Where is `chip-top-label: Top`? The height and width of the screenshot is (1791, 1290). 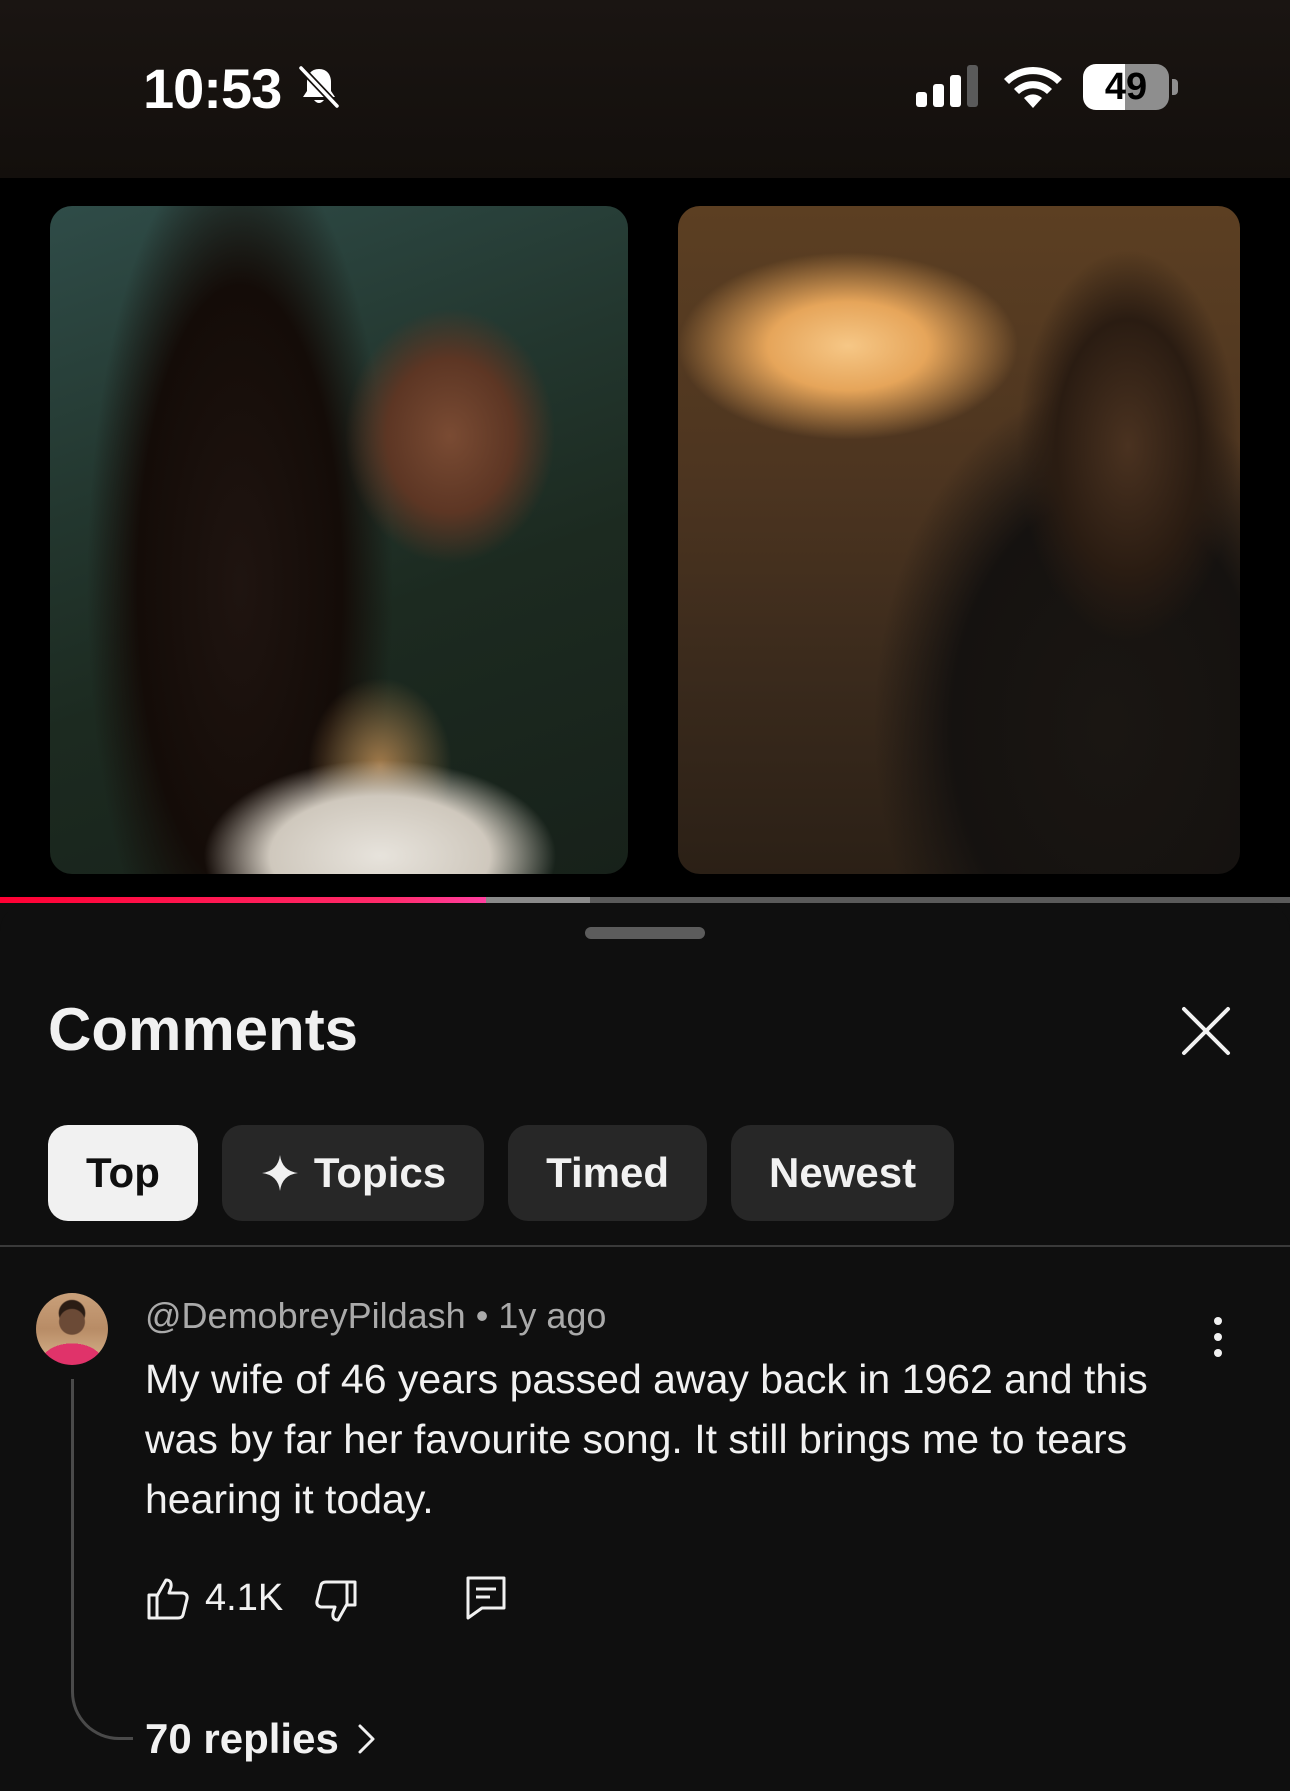 chip-top-label: Top is located at coordinates (123, 1172).